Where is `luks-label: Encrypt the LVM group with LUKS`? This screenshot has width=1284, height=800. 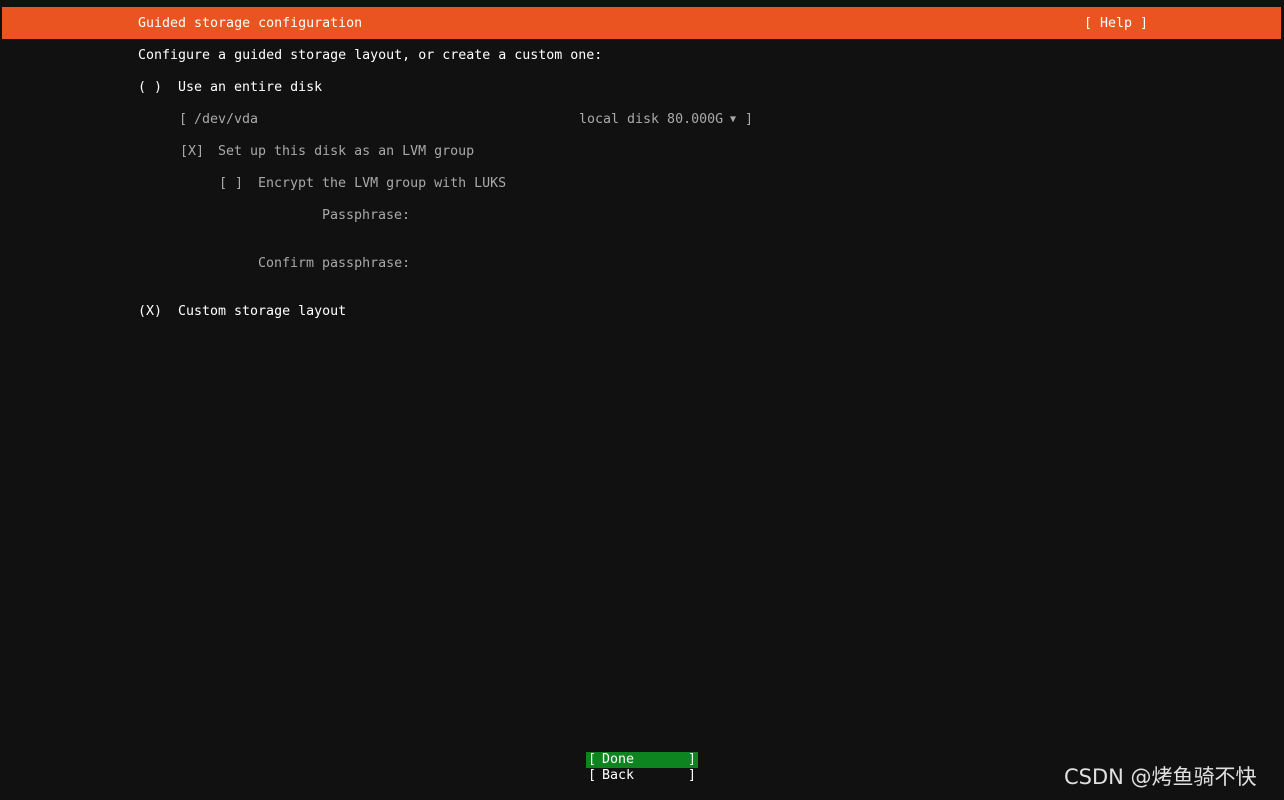 luks-label: Encrypt the LVM group with LUKS is located at coordinates (382, 183).